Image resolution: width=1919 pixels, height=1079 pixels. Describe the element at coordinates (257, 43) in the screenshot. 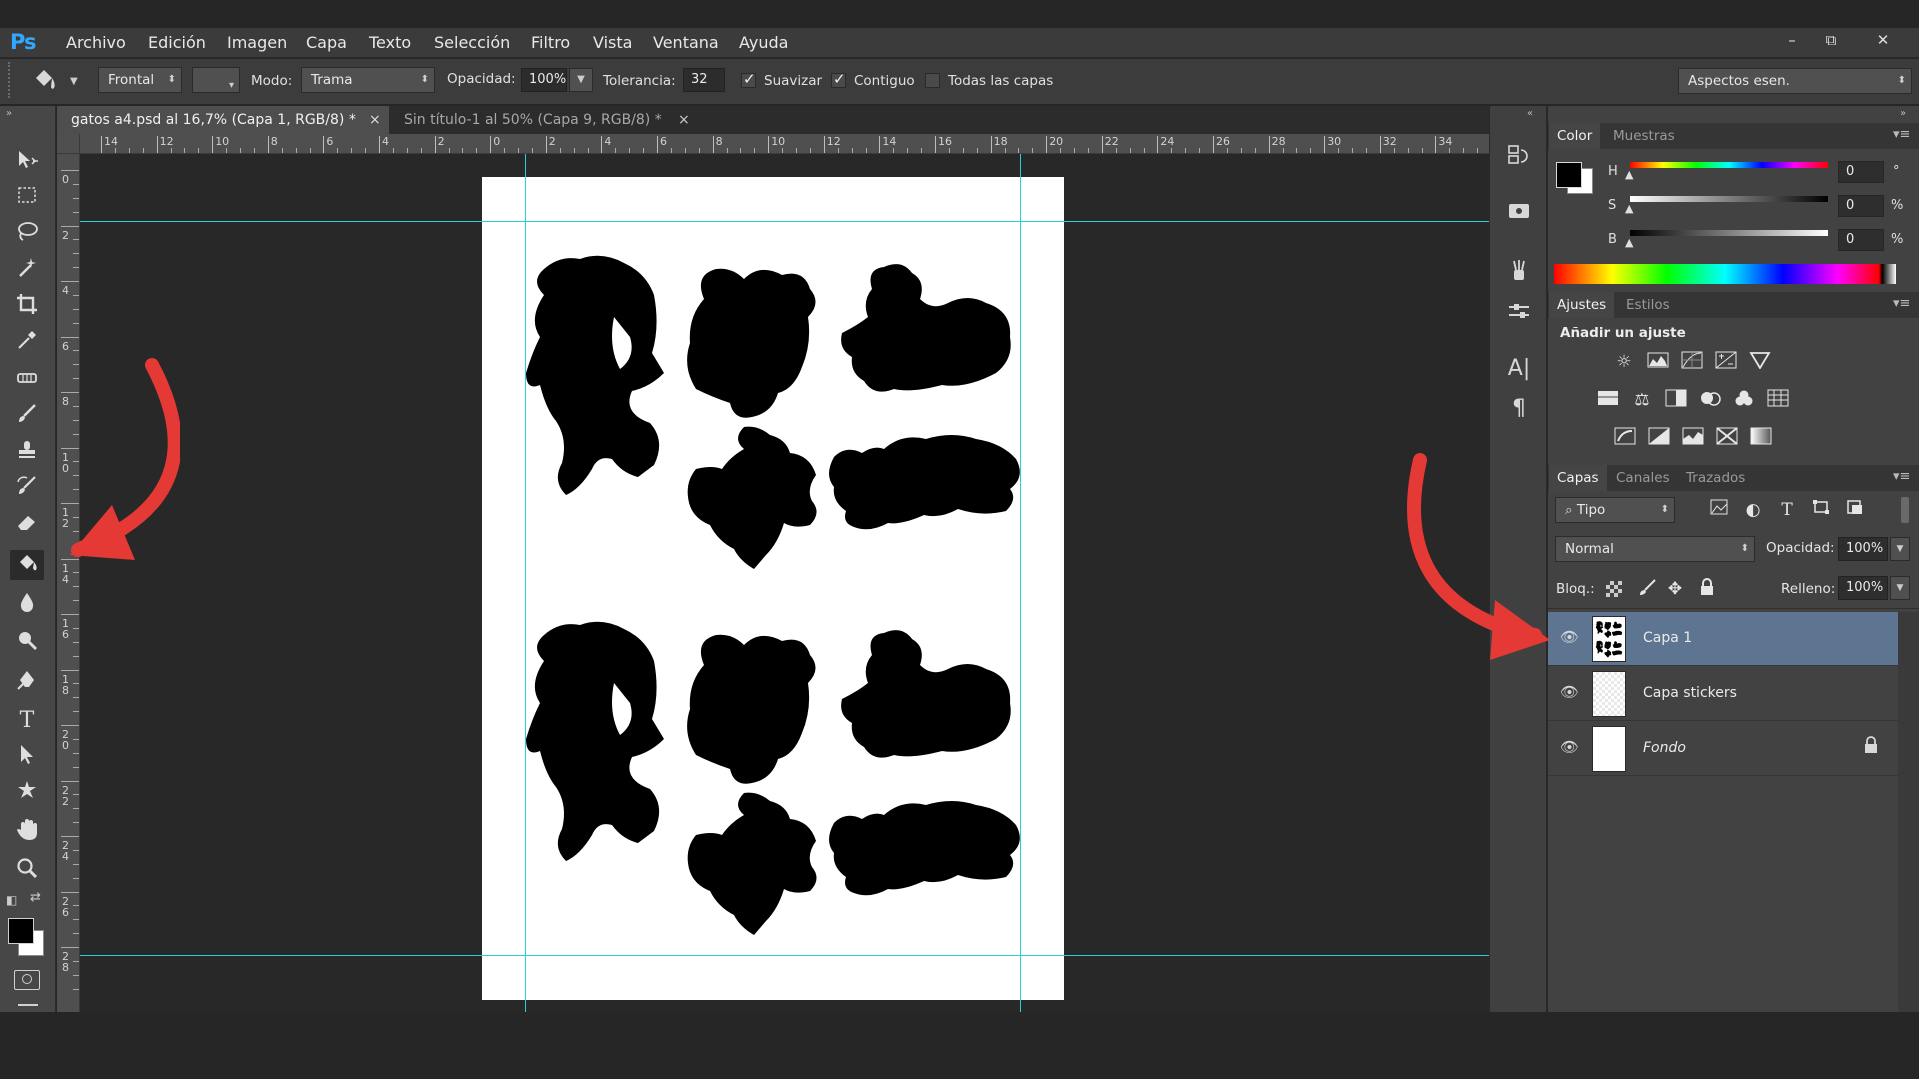

I see `menu-imagen: Imagen` at that location.